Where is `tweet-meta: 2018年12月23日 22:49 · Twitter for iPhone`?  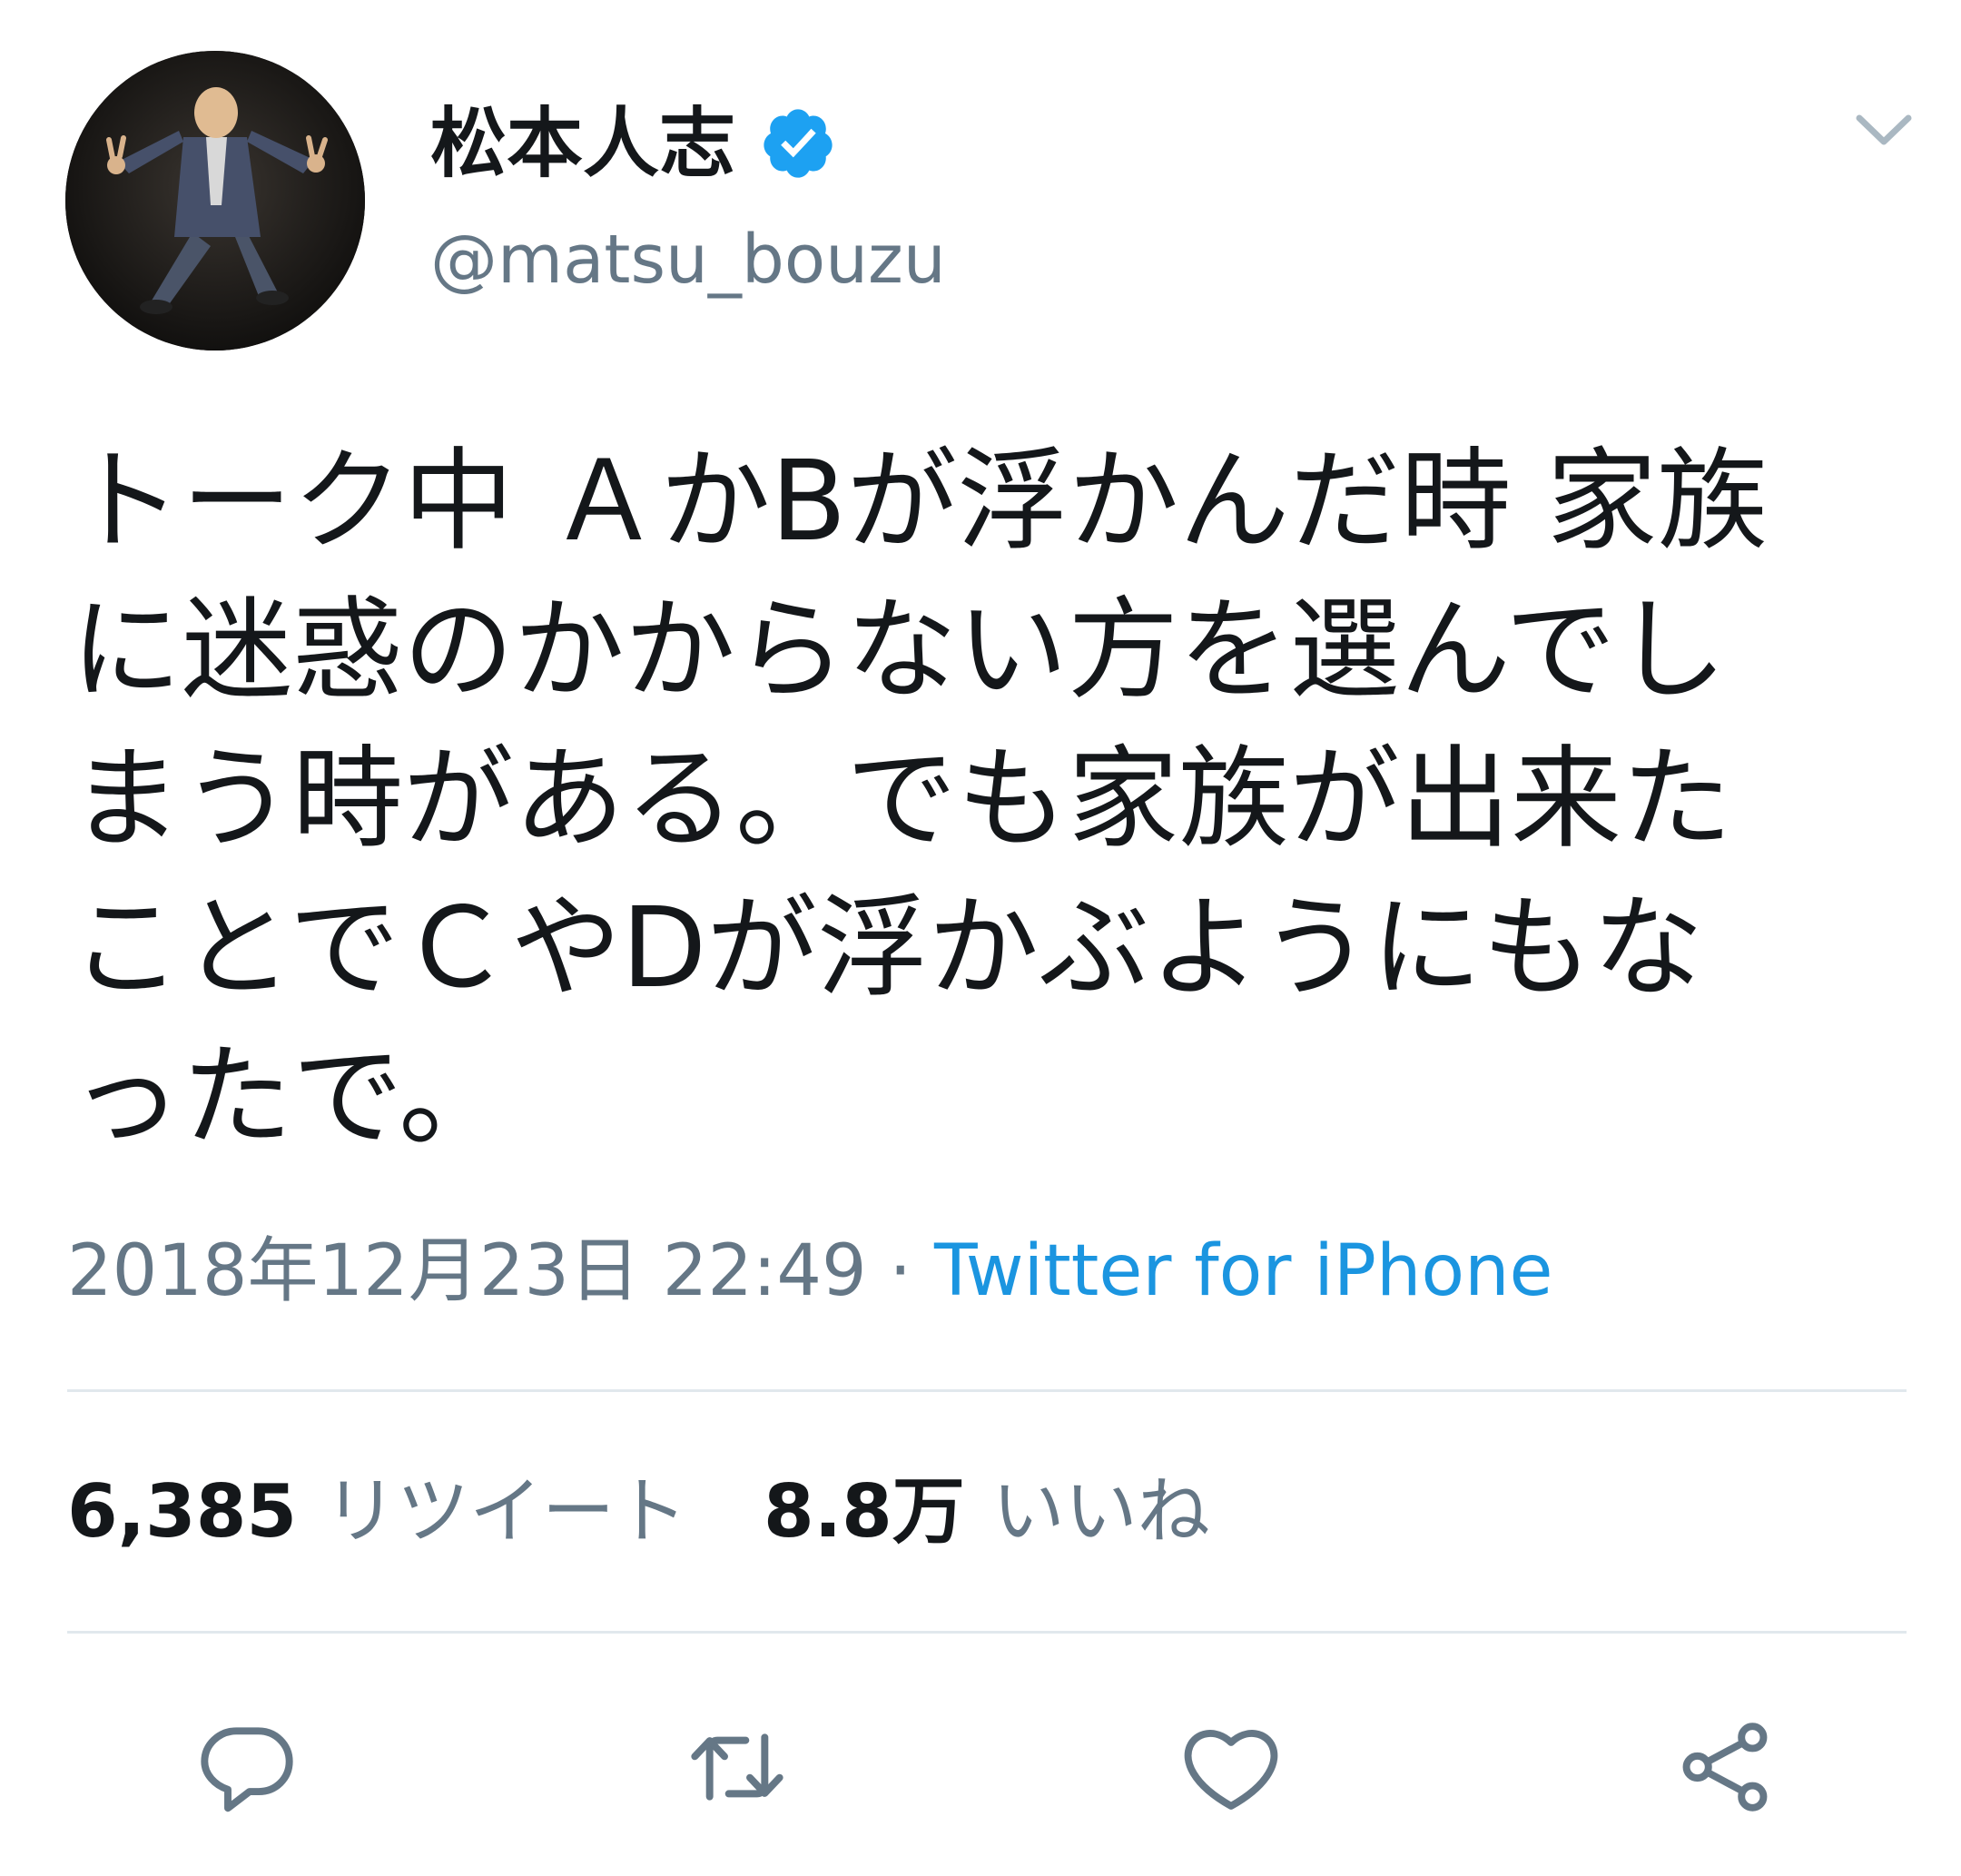 tweet-meta: 2018年12月23日 22:49 · Twitter for iPhone is located at coordinates (810, 1272).